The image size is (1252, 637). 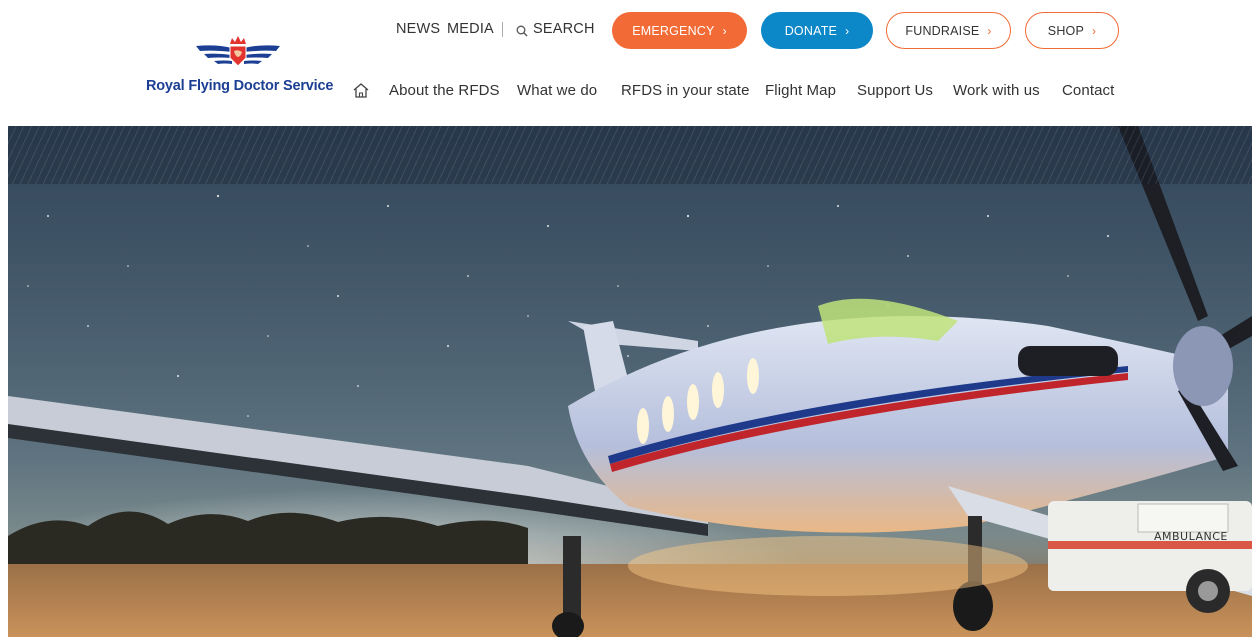 I want to click on donate-button: DONATE ›, so click(x=817, y=30).